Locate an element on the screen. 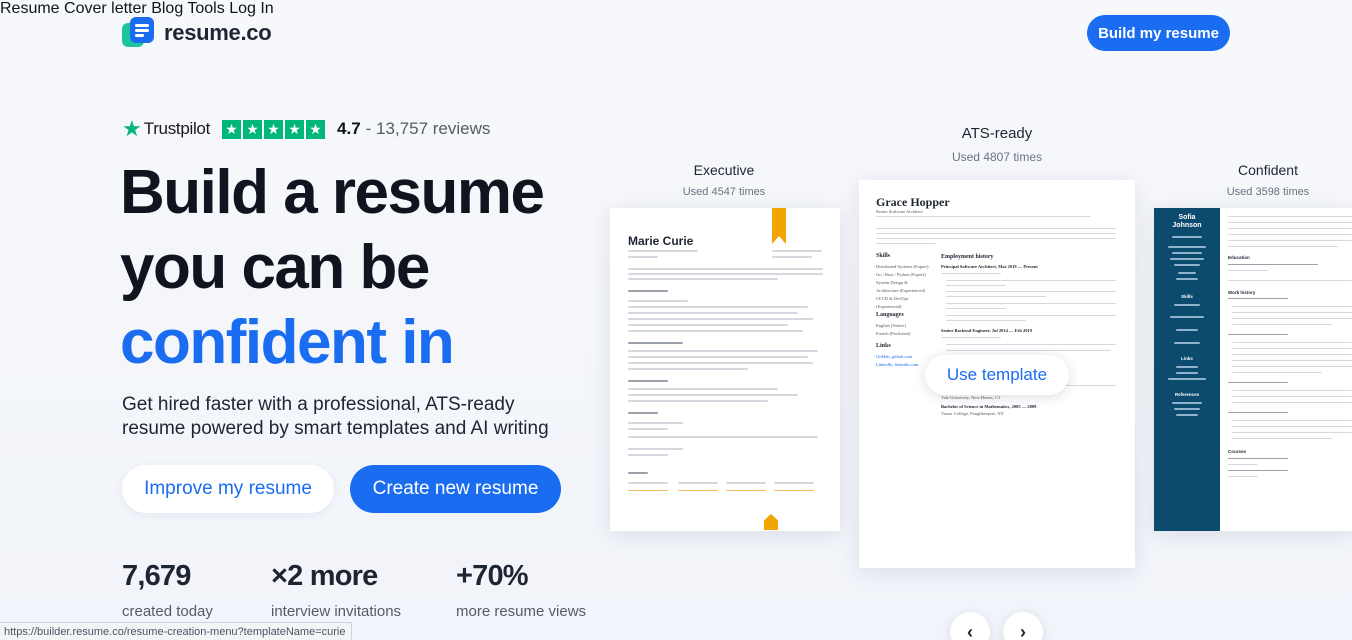 Image resolution: width=1352 pixels, height=640 pixels. stat-interview-invitations: ×2 more interview invitations is located at coordinates (336, 590).